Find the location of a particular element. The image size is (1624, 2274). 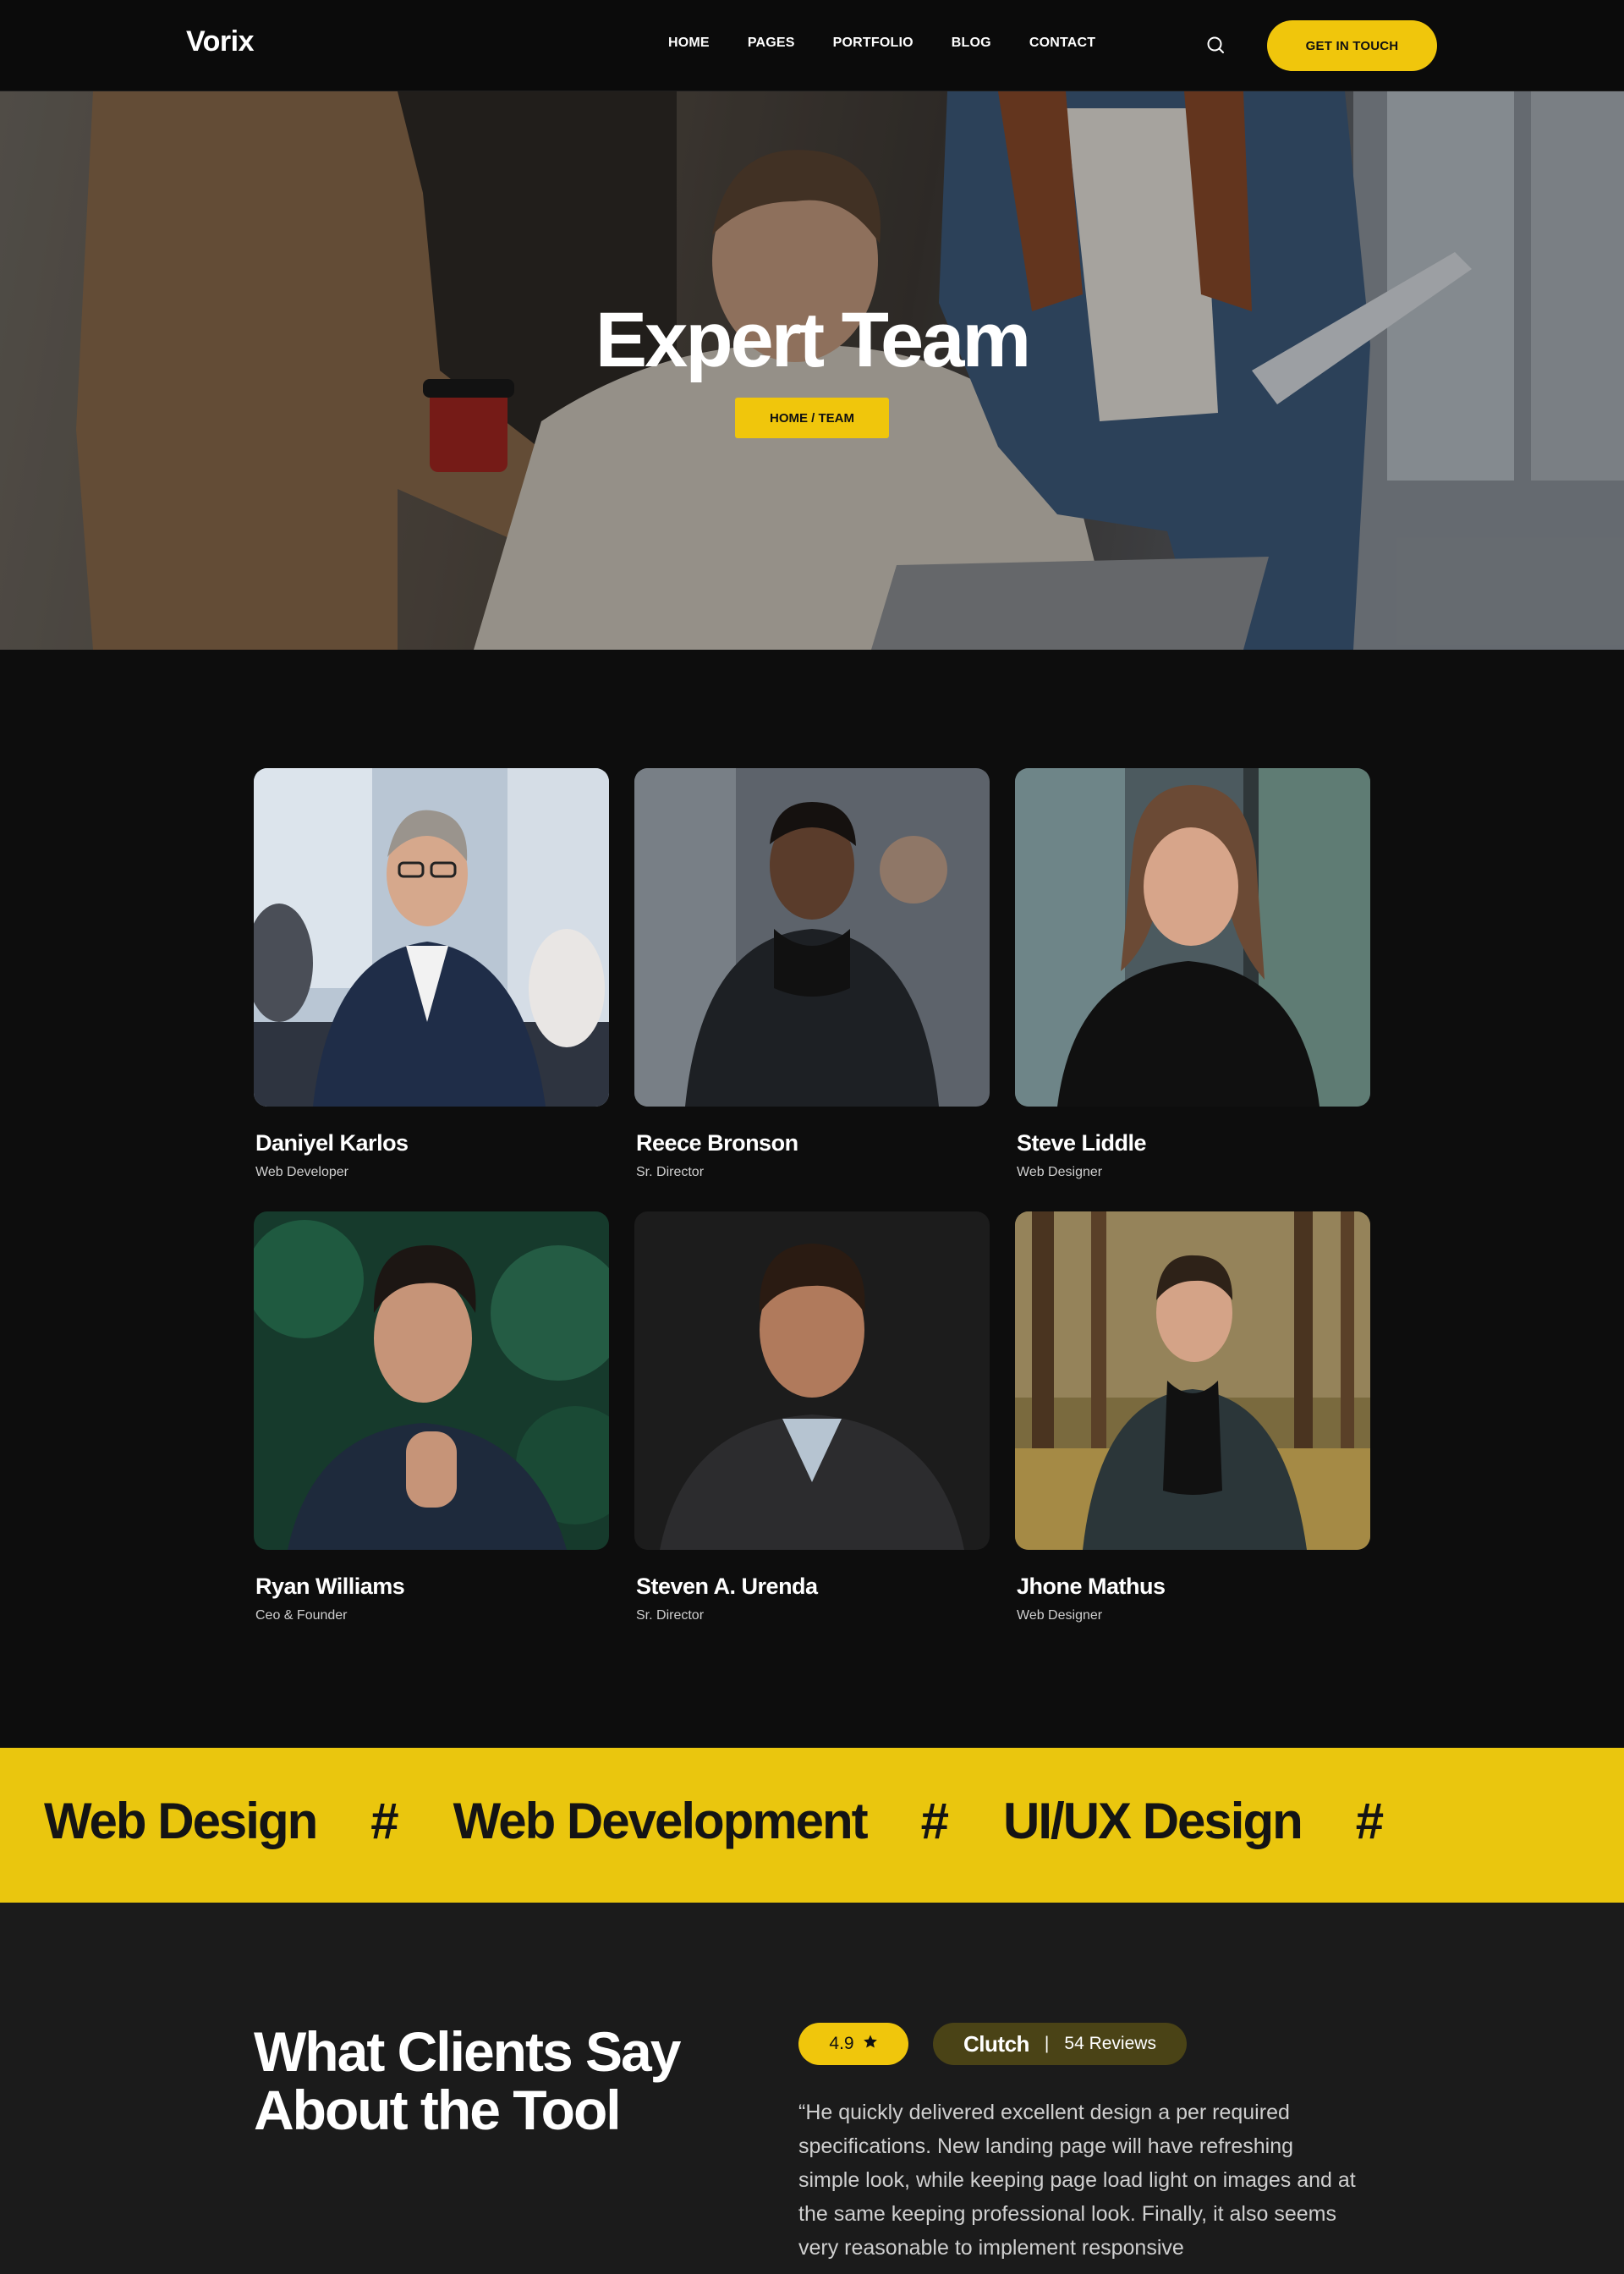

nav-blog: BLOG is located at coordinates (972, 44).